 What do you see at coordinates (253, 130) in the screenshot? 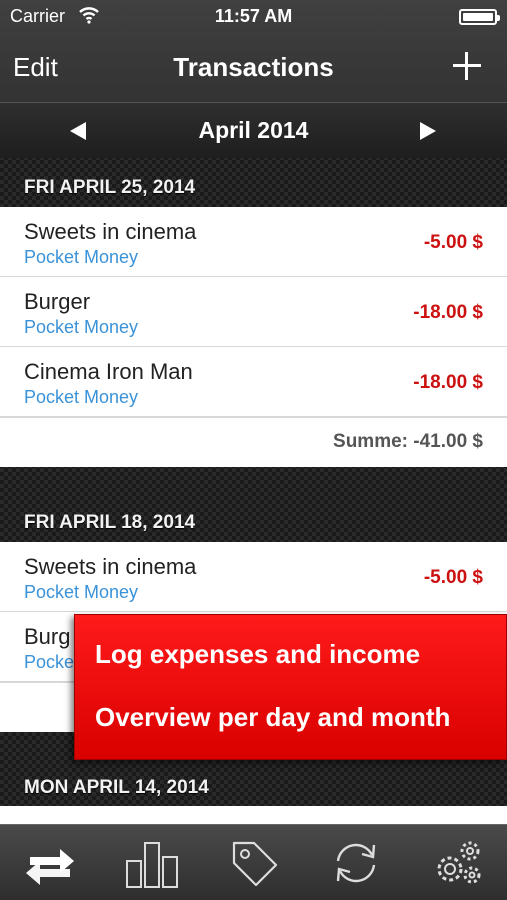
I see `month-selector: April 2014` at bounding box center [253, 130].